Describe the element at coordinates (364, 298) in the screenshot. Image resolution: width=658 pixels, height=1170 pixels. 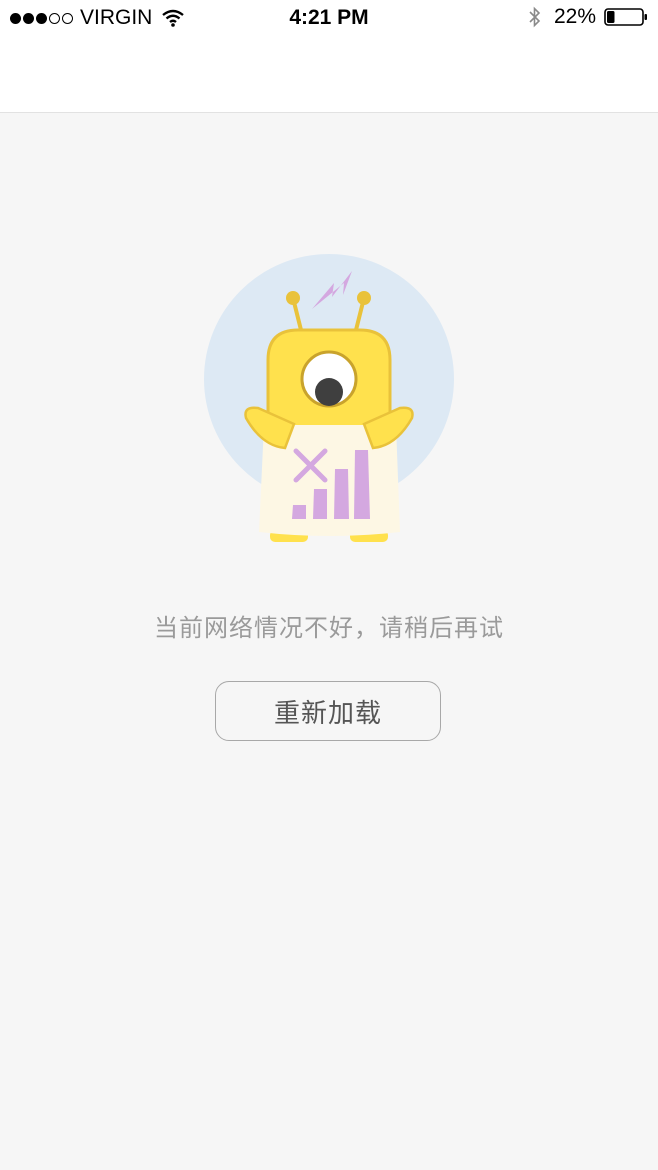
I see `robot-antenna-tip-right` at that location.